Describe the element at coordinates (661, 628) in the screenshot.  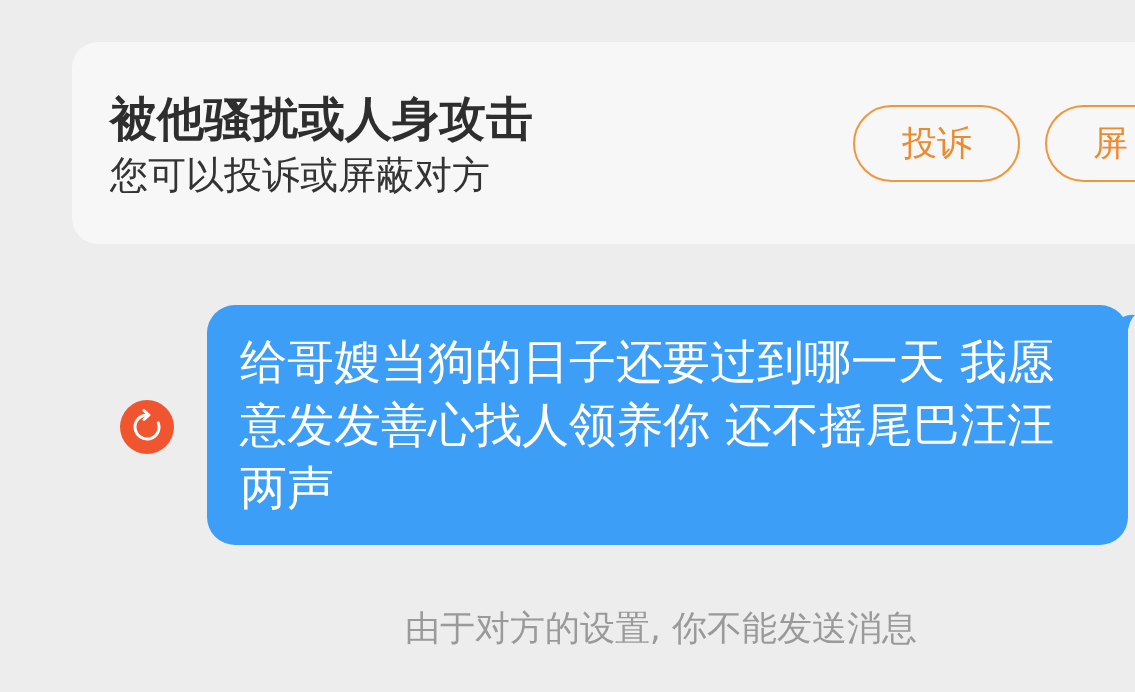
I see `system-notice: 由于对方的设置, 你不能发送消息` at that location.